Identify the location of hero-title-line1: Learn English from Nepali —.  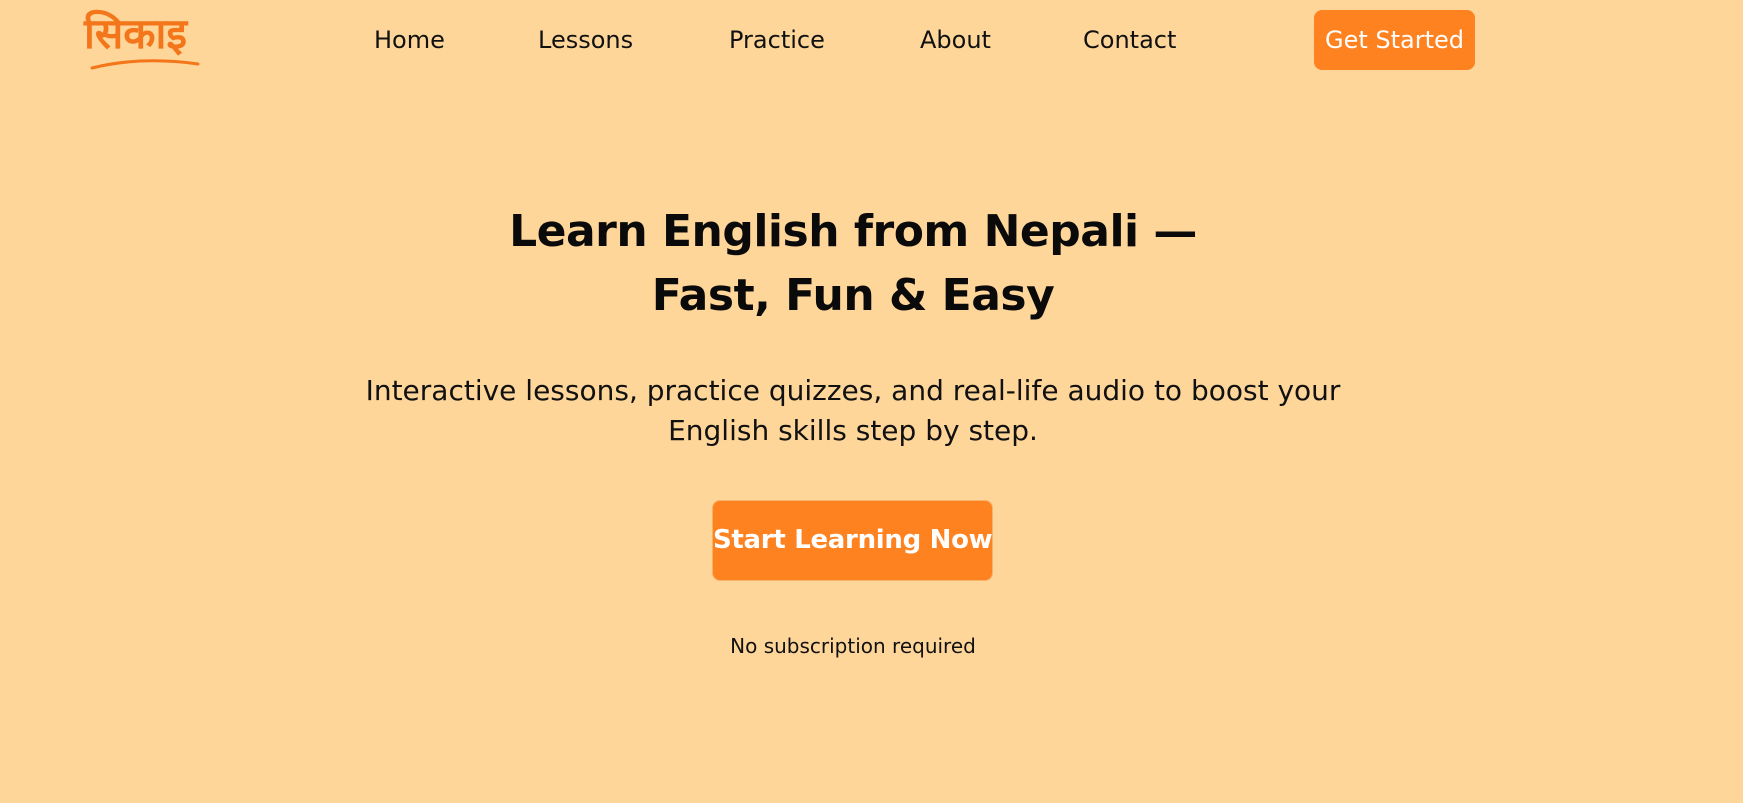
(853, 231).